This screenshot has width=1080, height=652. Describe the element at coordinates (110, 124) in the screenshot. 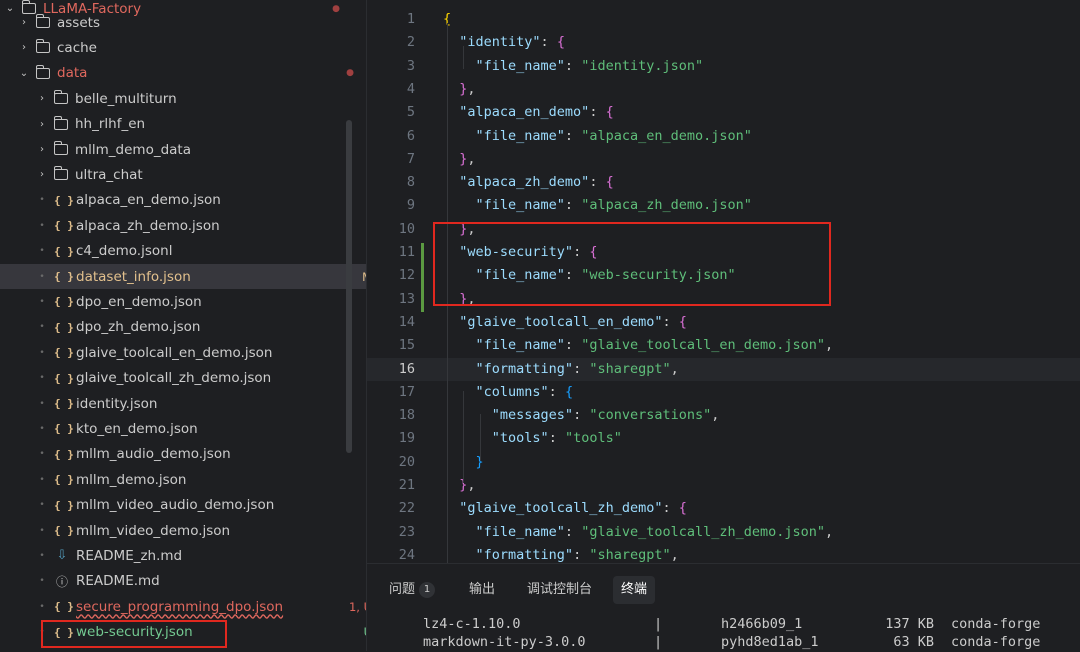

I see `tree-item-label: hh_rlhf_en` at that location.